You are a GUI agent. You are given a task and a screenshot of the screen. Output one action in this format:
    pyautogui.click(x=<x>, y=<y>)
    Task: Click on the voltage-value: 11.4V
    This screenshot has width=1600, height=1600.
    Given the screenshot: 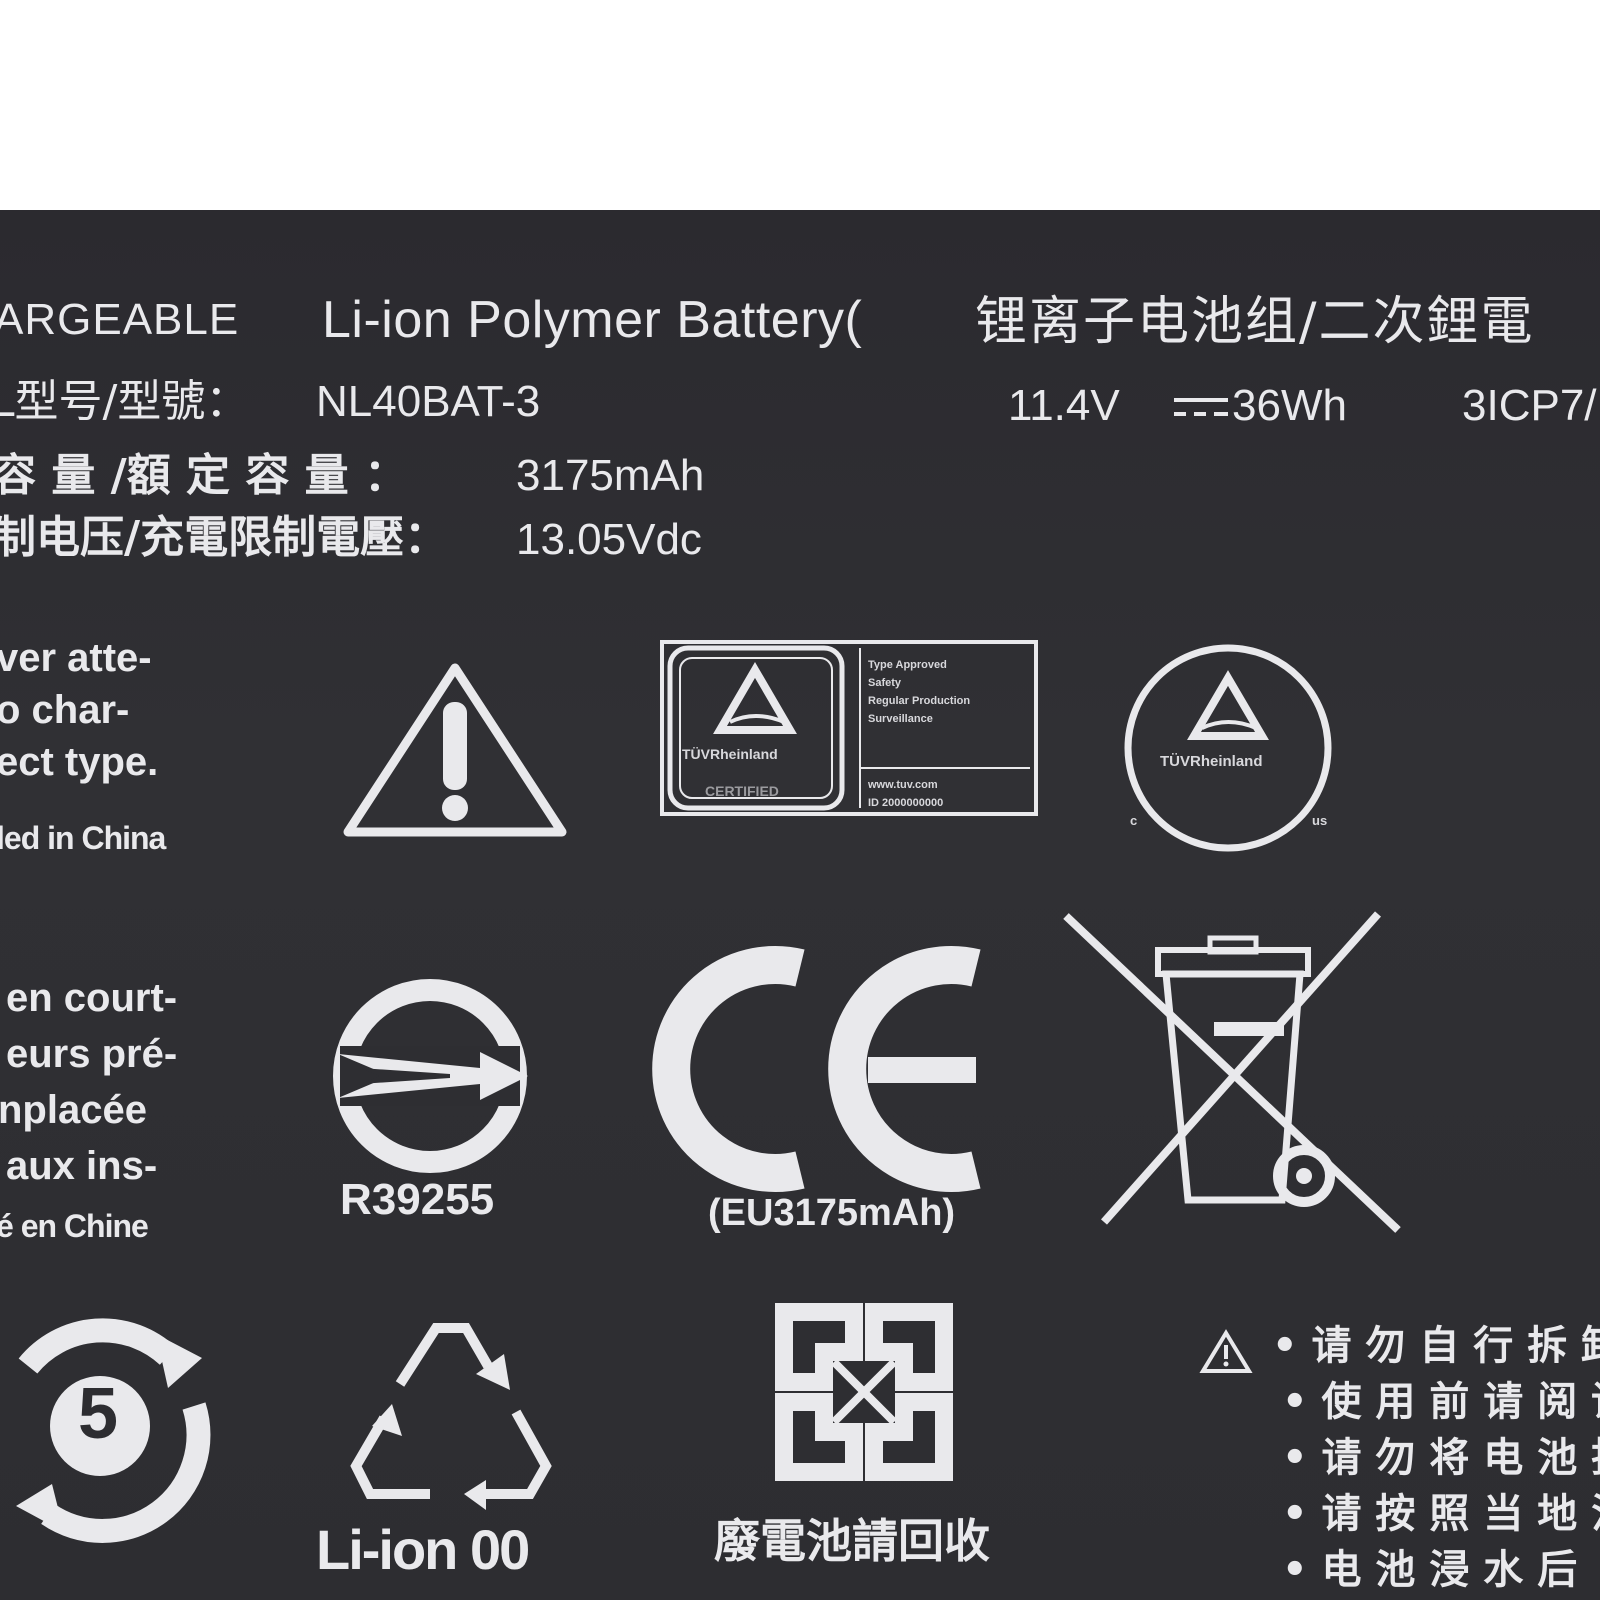 What is the action you would take?
    pyautogui.click(x=1064, y=405)
    